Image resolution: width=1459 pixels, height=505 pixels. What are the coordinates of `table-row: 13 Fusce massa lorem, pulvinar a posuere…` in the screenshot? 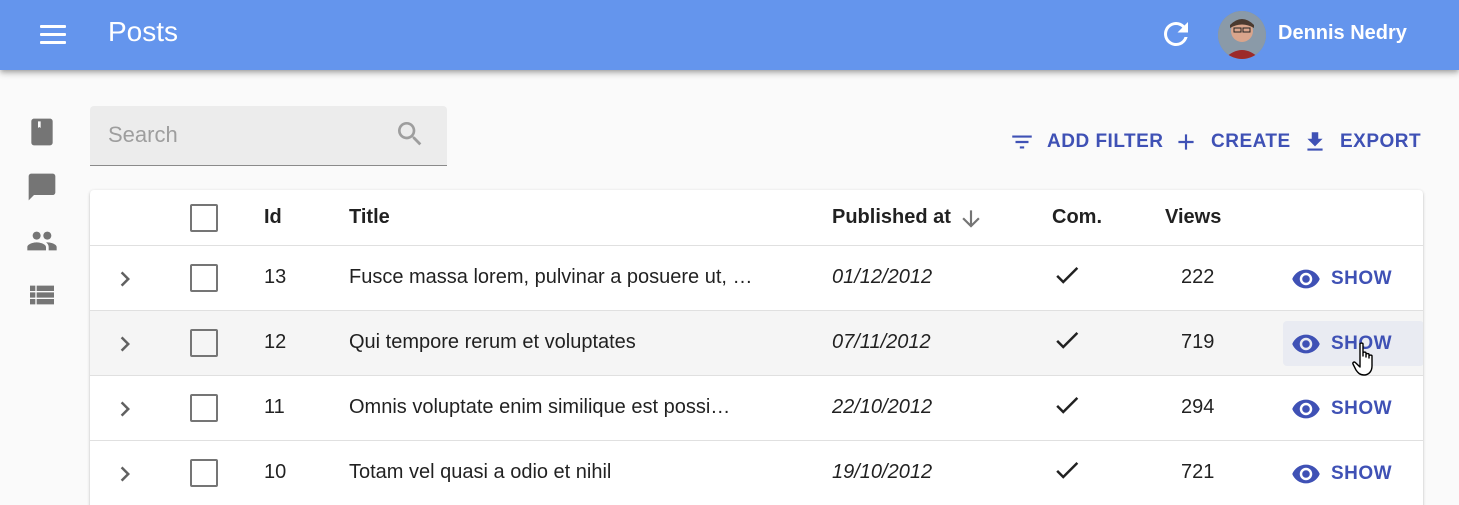 It's located at (756, 278).